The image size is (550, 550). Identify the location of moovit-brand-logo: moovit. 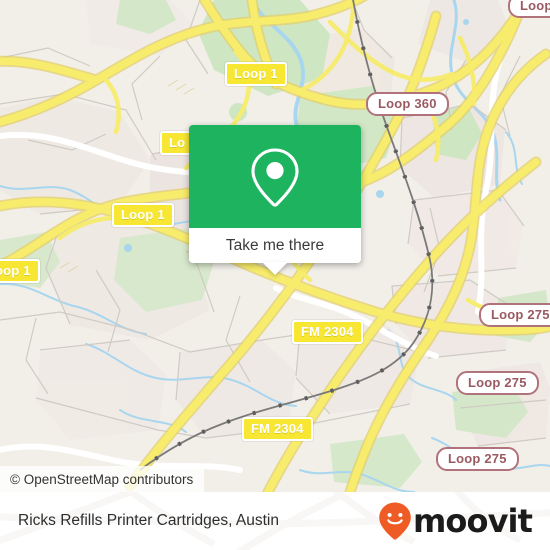
(455, 521).